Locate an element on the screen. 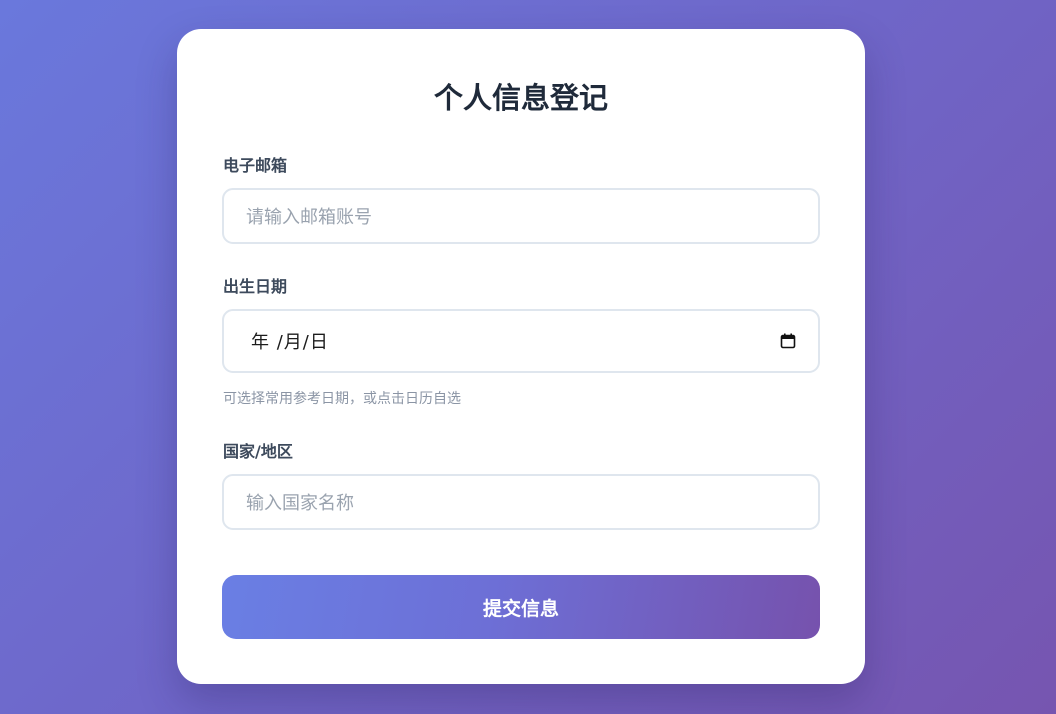 Image resolution: width=1056 pixels, height=714 pixels. birthdate-hint: 可选择常用参考日期，或点击日历自选 is located at coordinates (342, 399).